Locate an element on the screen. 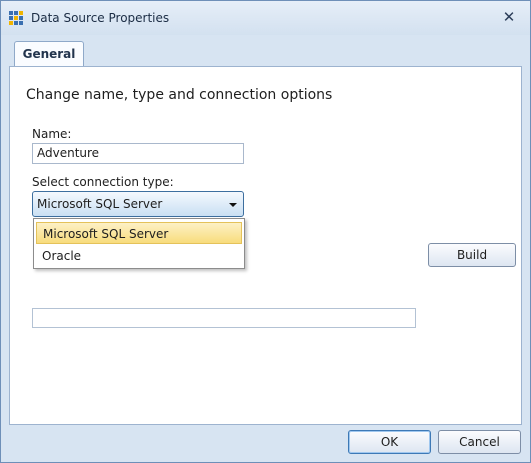 This screenshot has width=531, height=463. close-icon: ✕ is located at coordinates (509, 17).